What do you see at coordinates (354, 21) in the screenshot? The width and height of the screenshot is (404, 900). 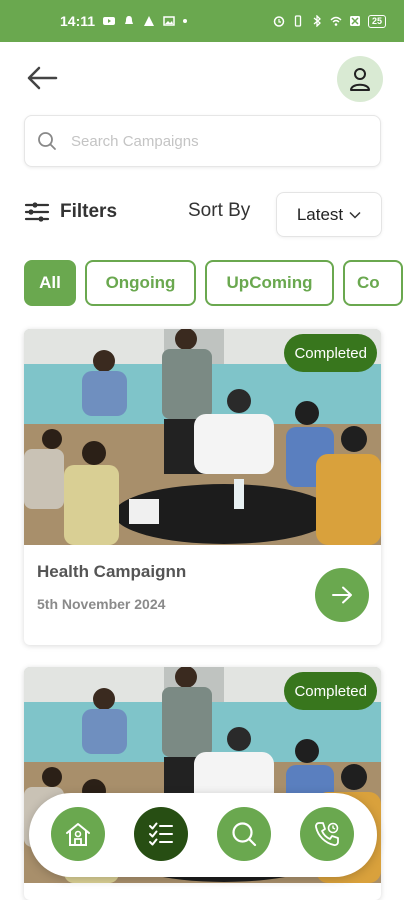 I see `sim-icon` at bounding box center [354, 21].